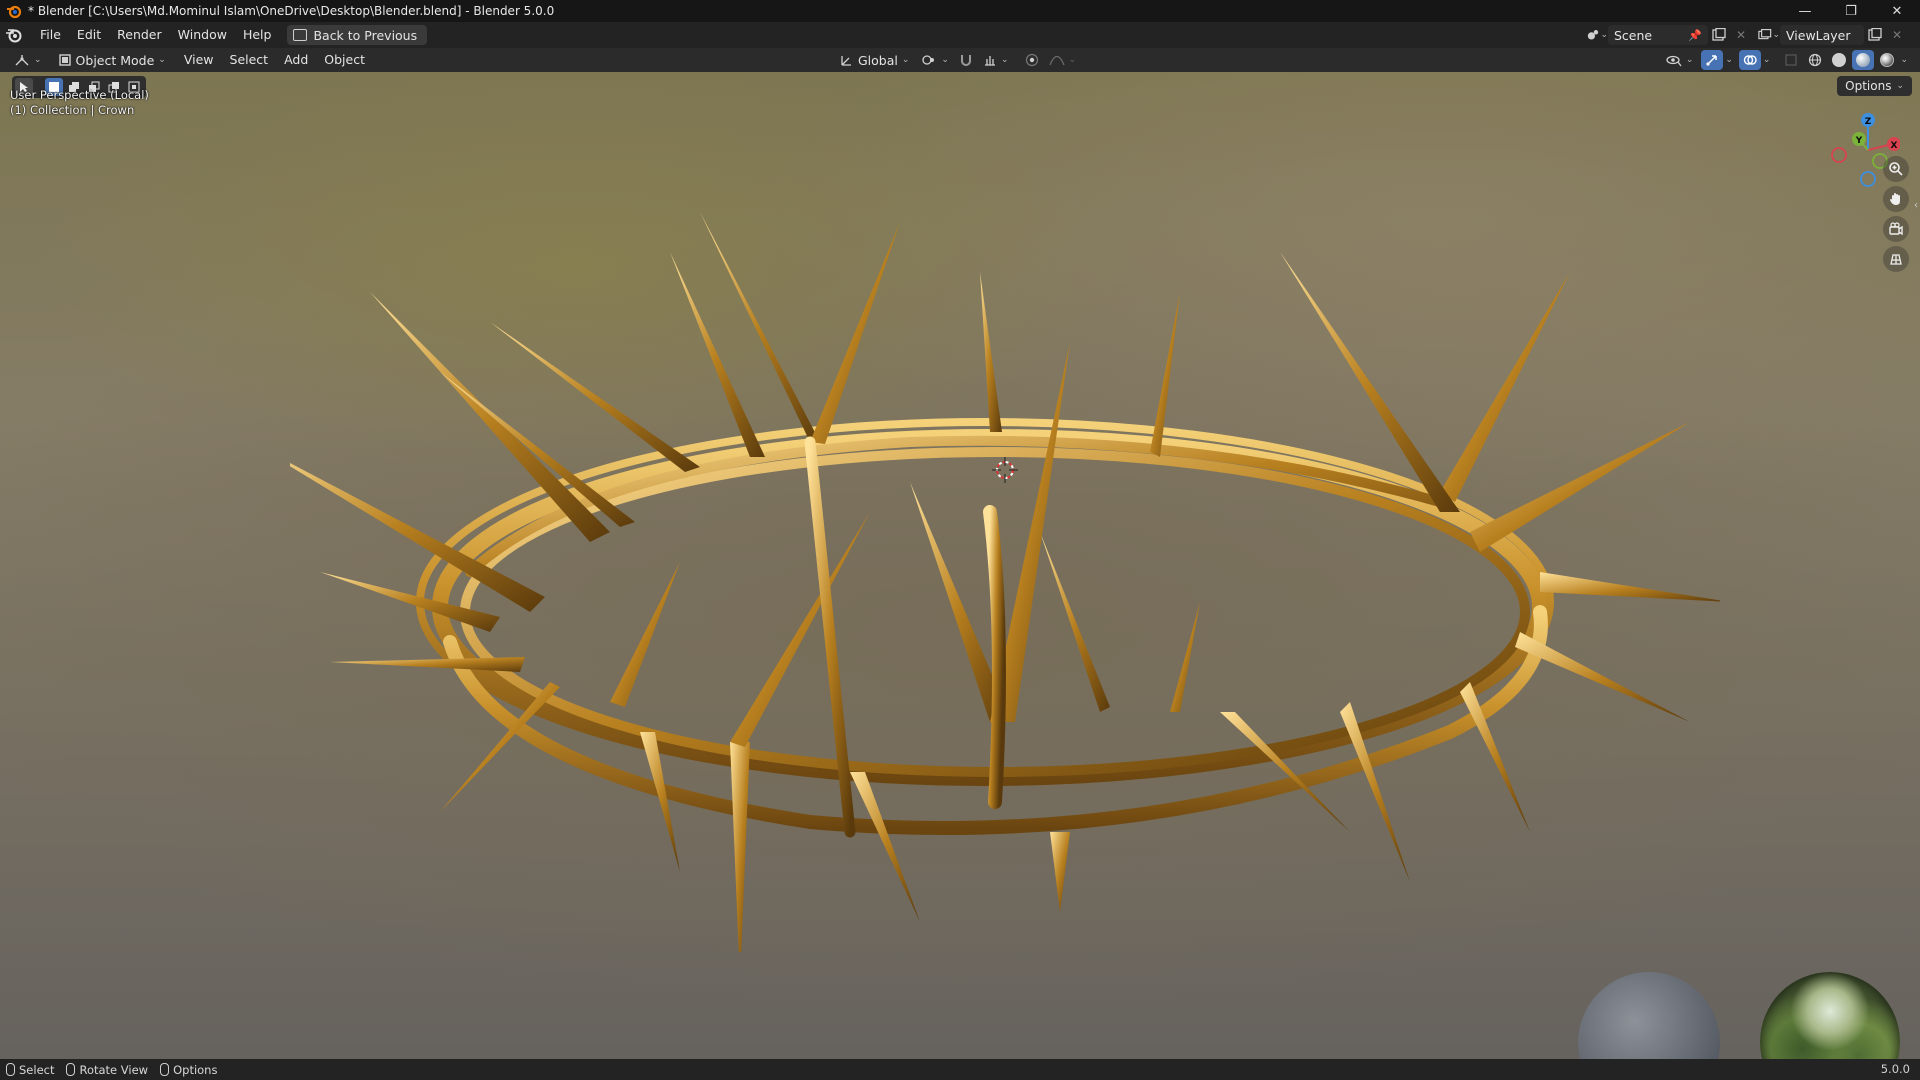 Image resolution: width=1920 pixels, height=1080 pixels. Describe the element at coordinates (10, 1069) in the screenshot. I see `left-mouse-icon` at that location.